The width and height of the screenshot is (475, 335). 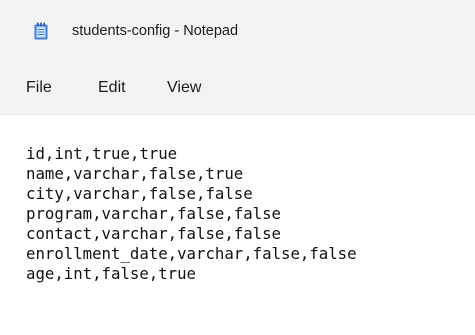 What do you see at coordinates (191, 253) in the screenshot?
I see `editor-line-6: enrollment_date,varchar,false,false` at bounding box center [191, 253].